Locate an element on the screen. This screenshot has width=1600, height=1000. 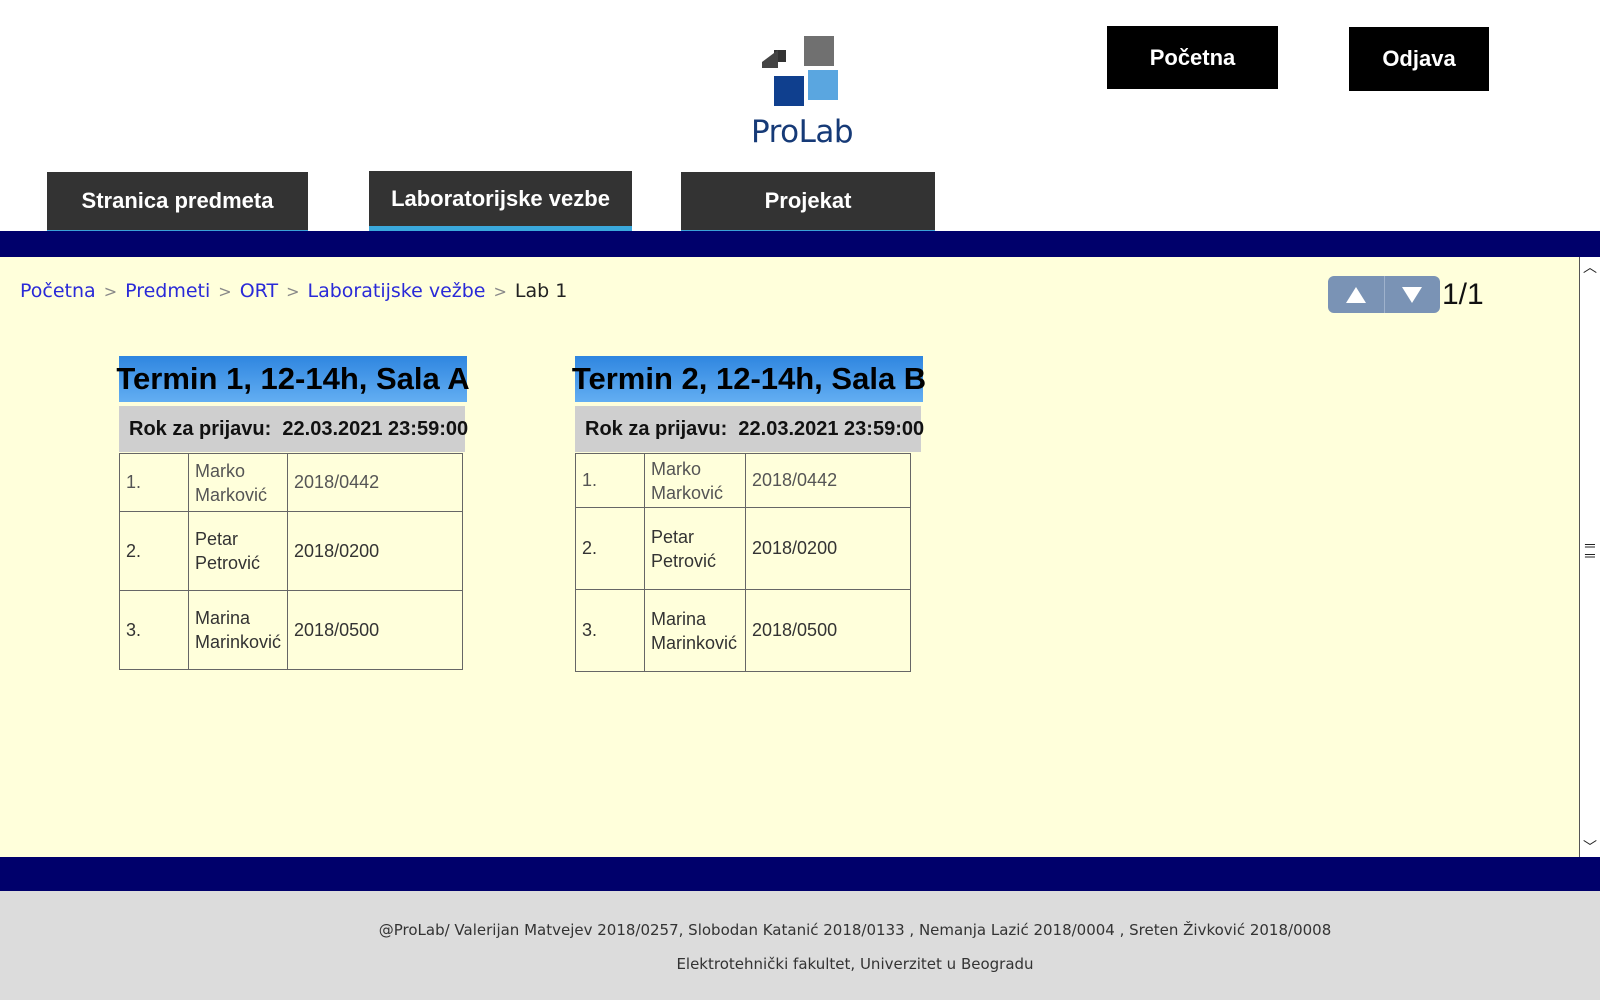
pager-controls is located at coordinates (1384, 294).